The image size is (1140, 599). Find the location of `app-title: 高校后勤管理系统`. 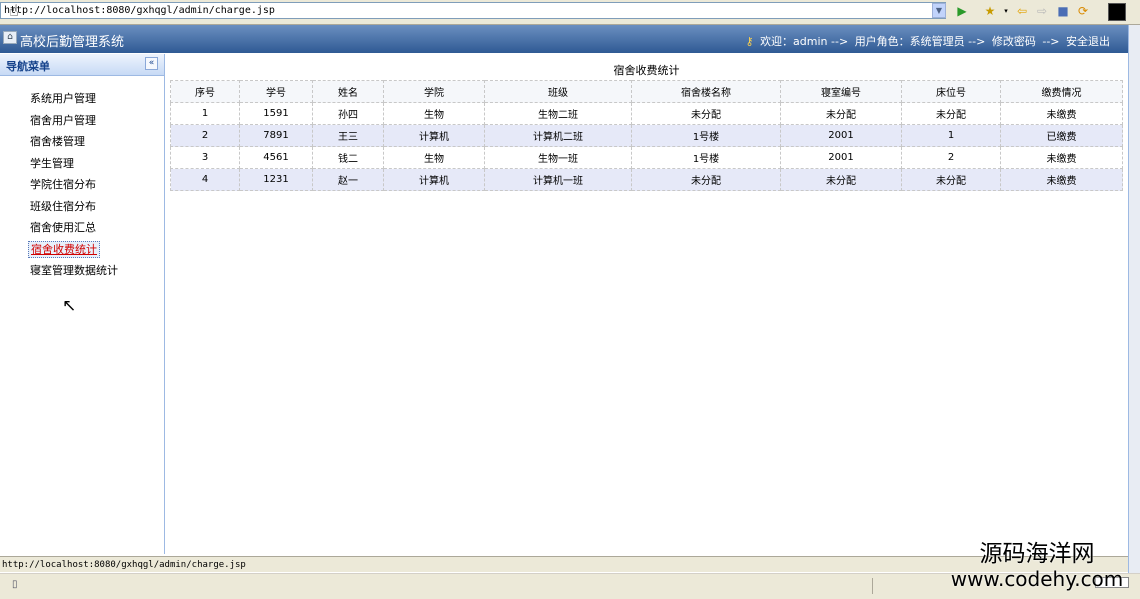

app-title: 高校后勤管理系统 is located at coordinates (72, 42).